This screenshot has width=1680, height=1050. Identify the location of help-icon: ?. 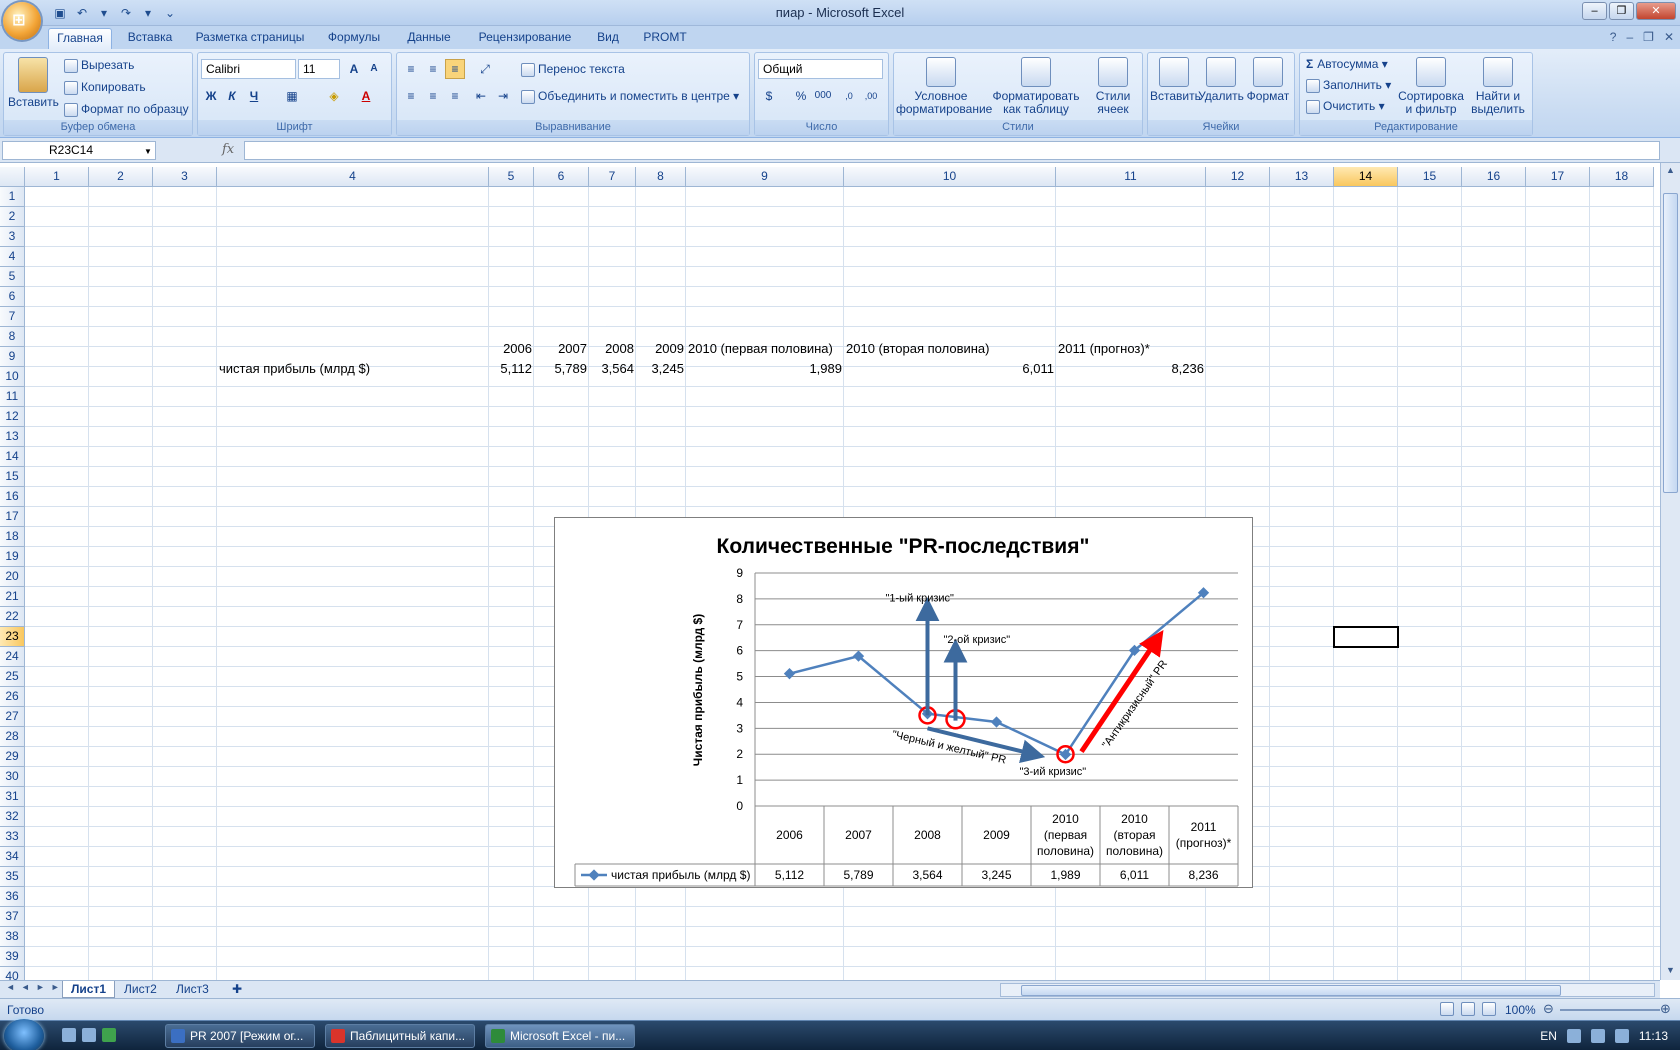
(1613, 37).